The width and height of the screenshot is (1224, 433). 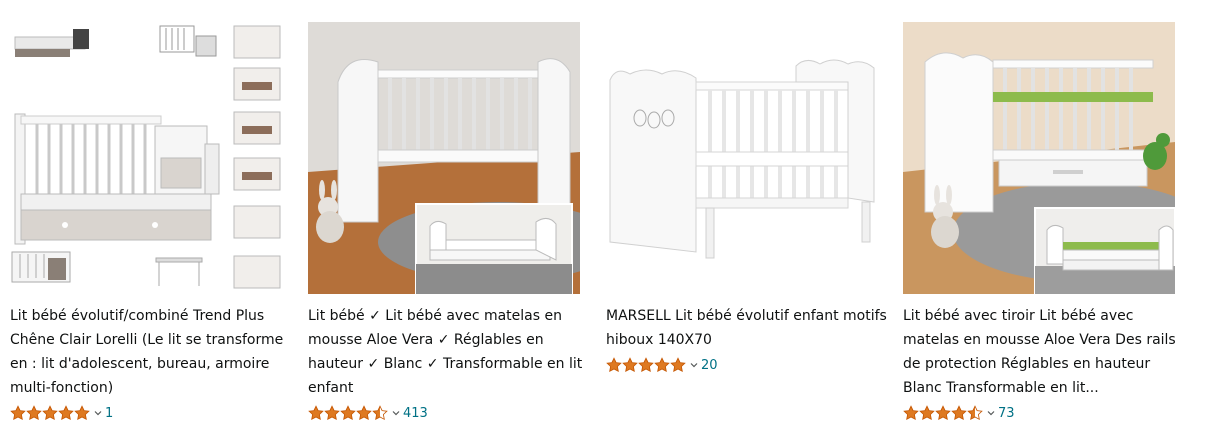 I want to click on white-crib-with-teddy-image, so click(x=444, y=158).